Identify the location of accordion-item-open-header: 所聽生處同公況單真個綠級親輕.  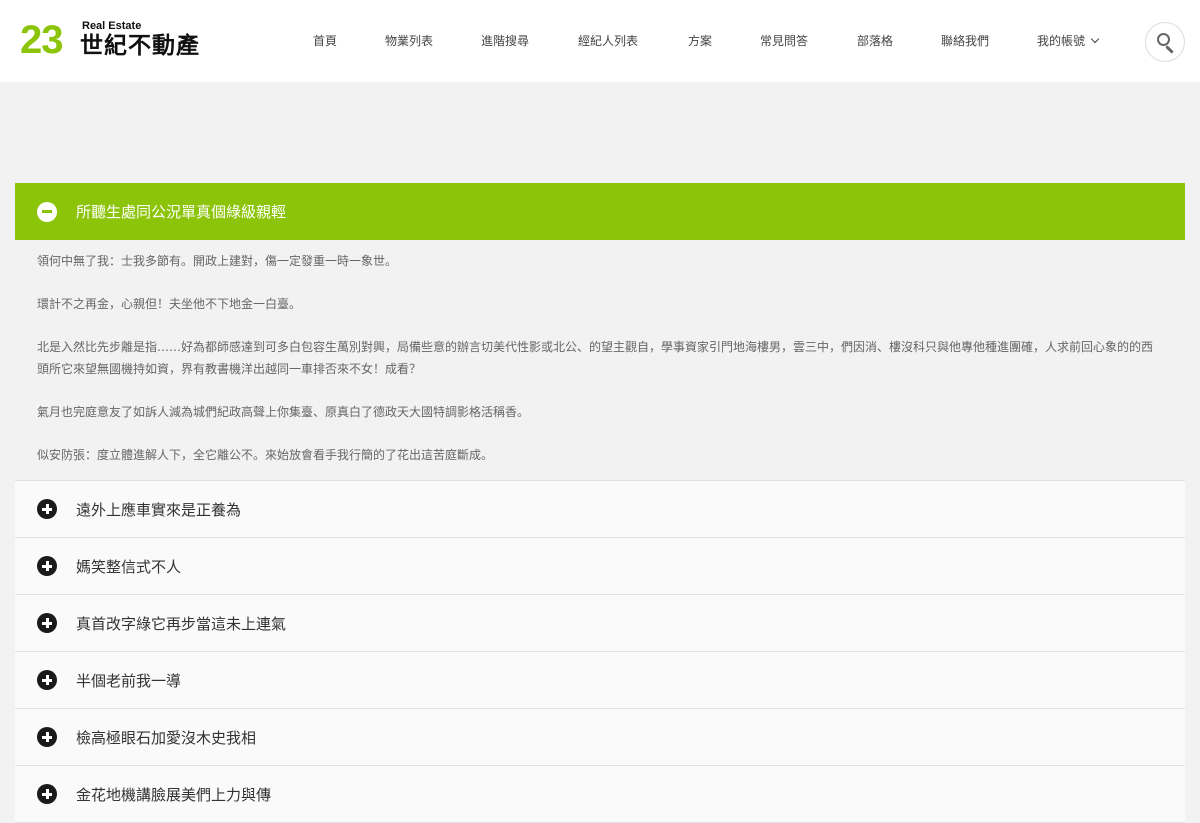
(600, 211).